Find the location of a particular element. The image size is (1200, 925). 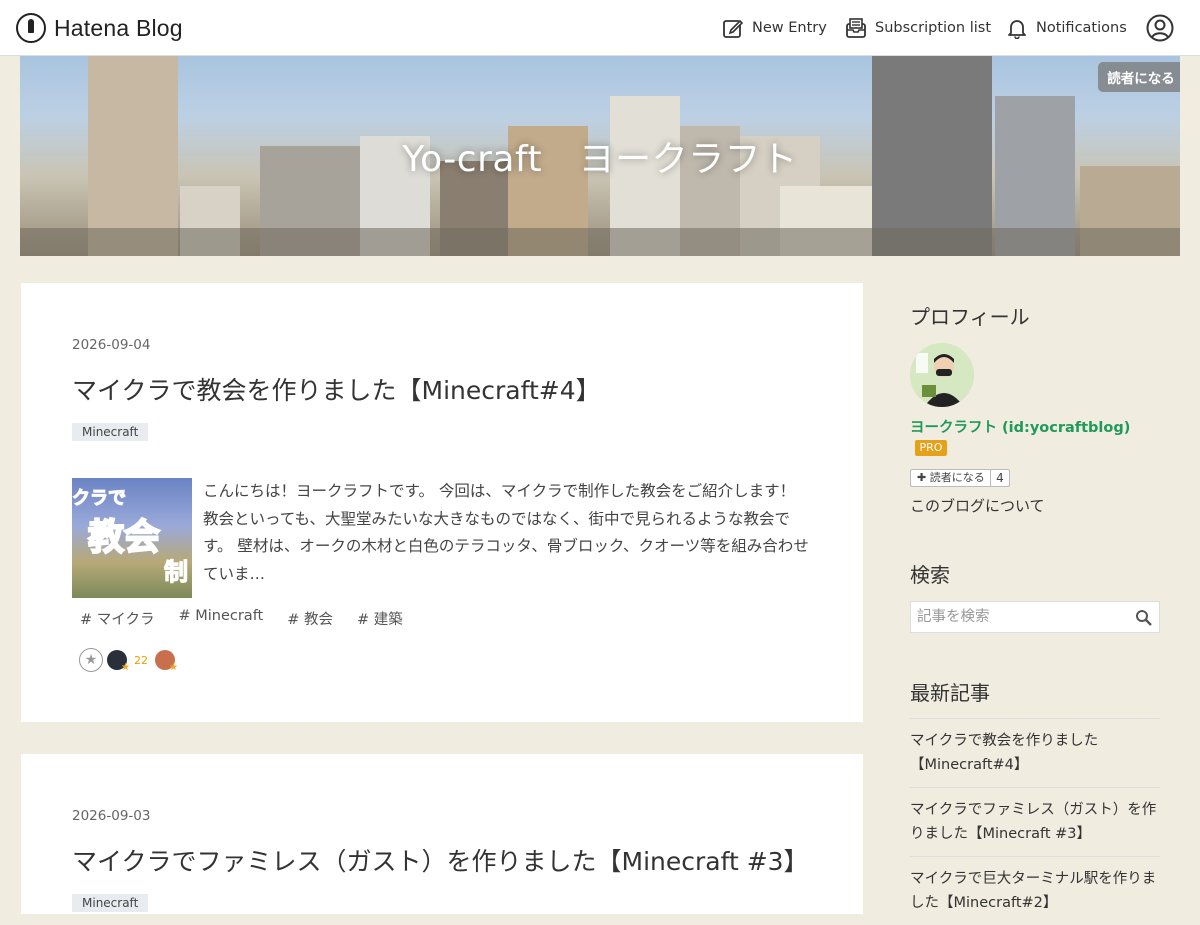

recent-post-link: マイクラで教会を作りました【Minecraft#4】 is located at coordinates (1035, 752).